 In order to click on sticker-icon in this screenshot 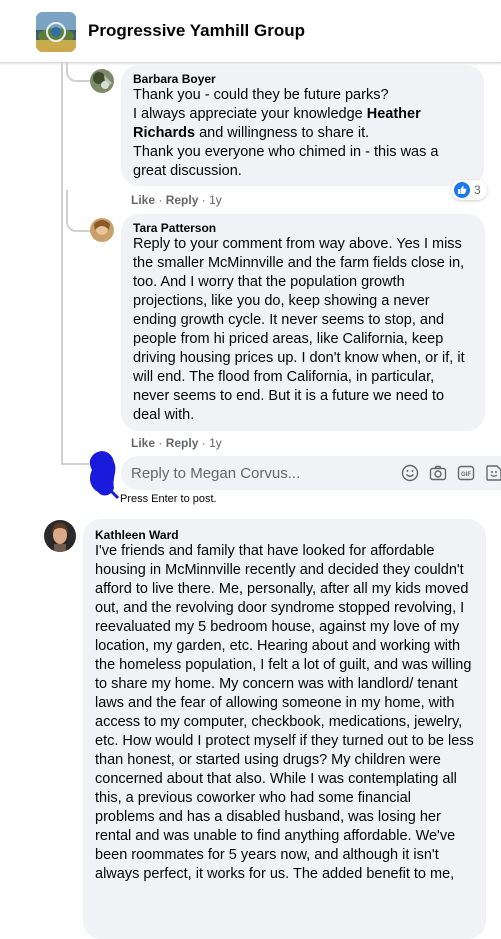, I will do `click(493, 473)`.